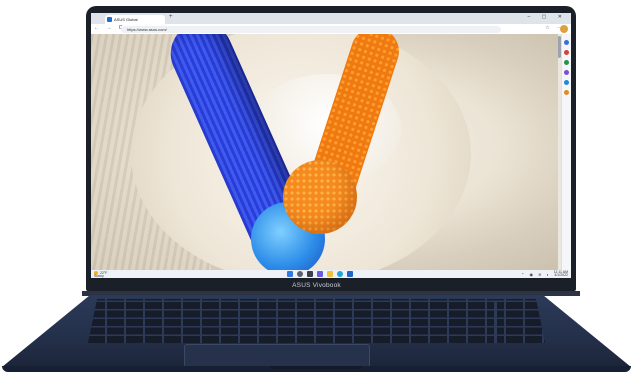  I want to click on touchpad, so click(277, 356).